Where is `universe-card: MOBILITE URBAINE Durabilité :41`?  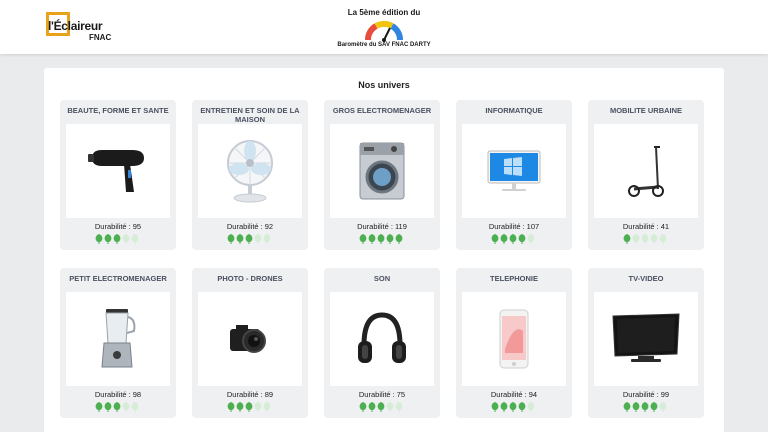
universe-card: MOBILITE URBAINE Durabilité :41 is located at coordinates (646, 175).